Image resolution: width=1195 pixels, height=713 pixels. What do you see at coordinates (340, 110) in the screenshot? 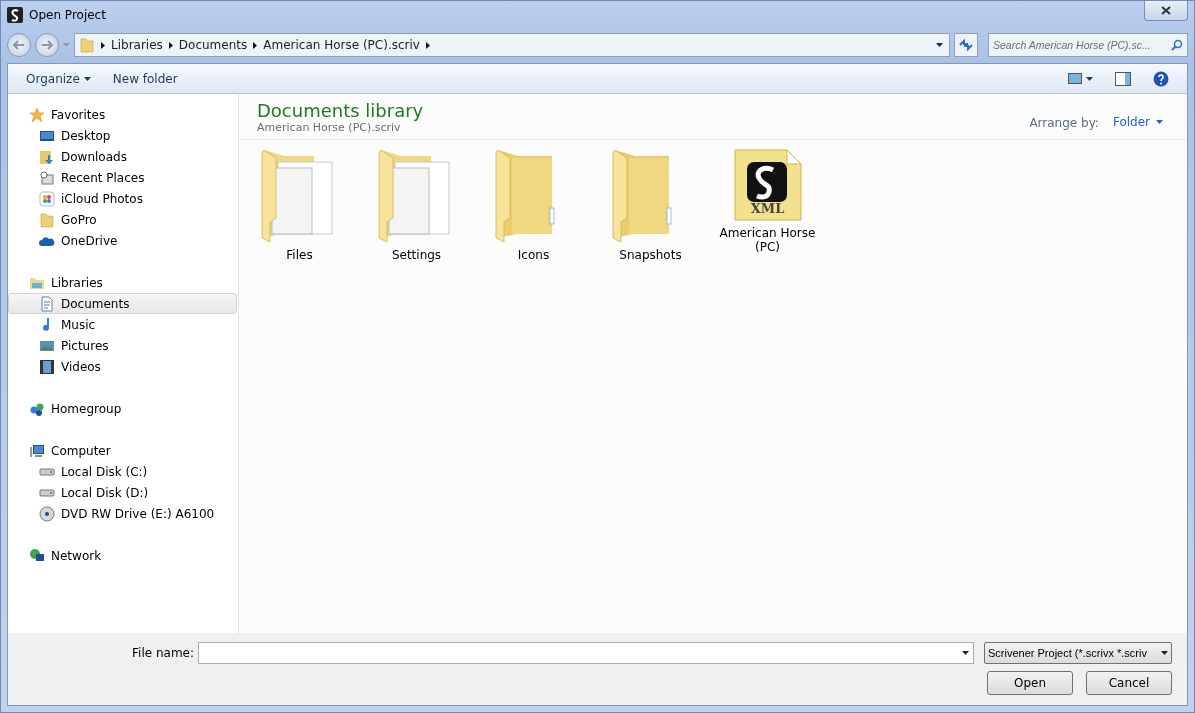
I see `library-title: Documents library` at bounding box center [340, 110].